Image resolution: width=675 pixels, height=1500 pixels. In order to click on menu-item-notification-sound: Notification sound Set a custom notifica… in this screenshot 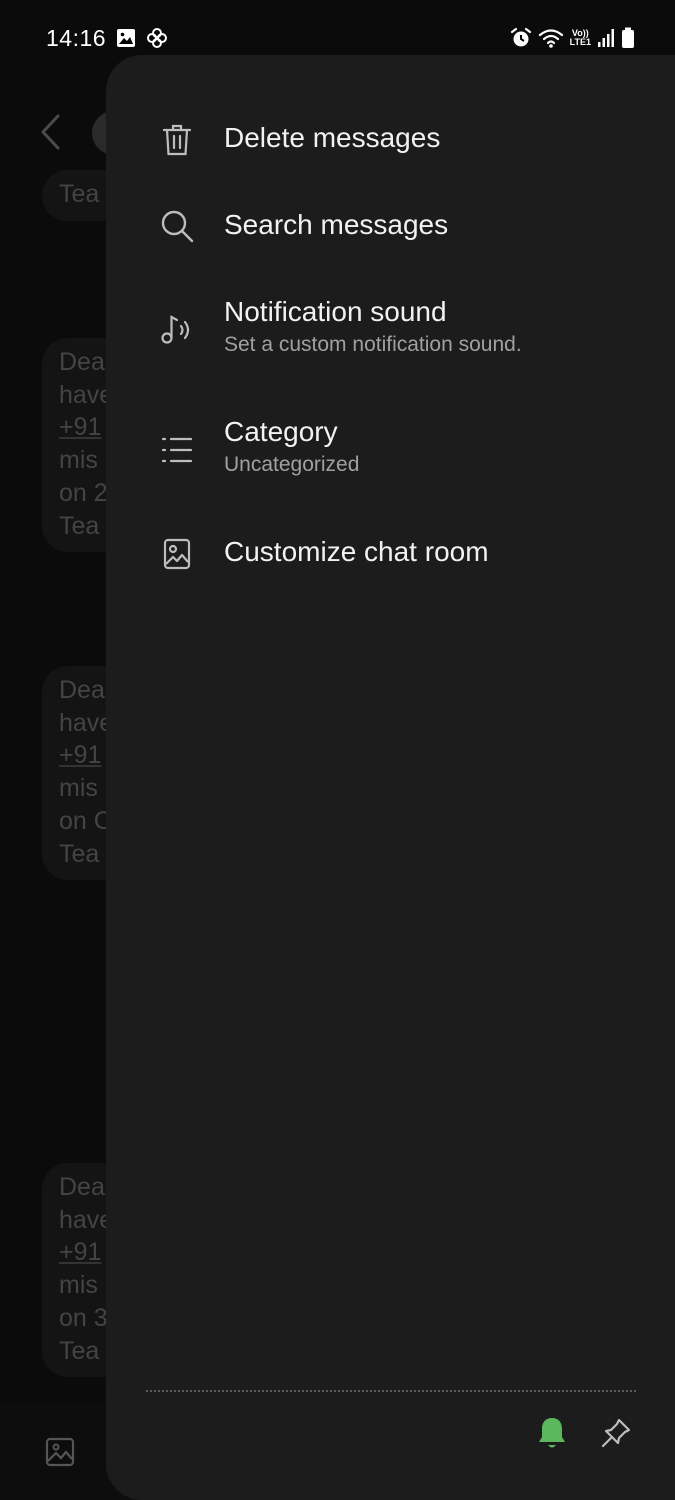, I will do `click(390, 339)`.